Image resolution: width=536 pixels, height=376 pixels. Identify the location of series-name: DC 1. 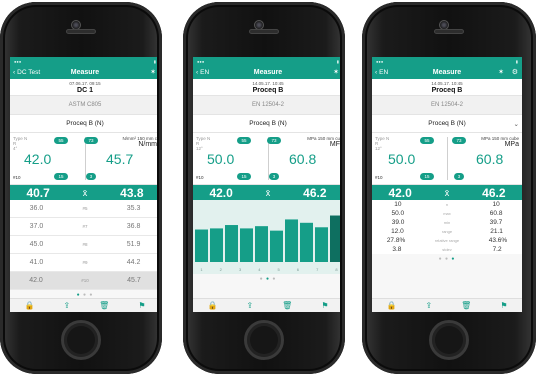
(85, 90).